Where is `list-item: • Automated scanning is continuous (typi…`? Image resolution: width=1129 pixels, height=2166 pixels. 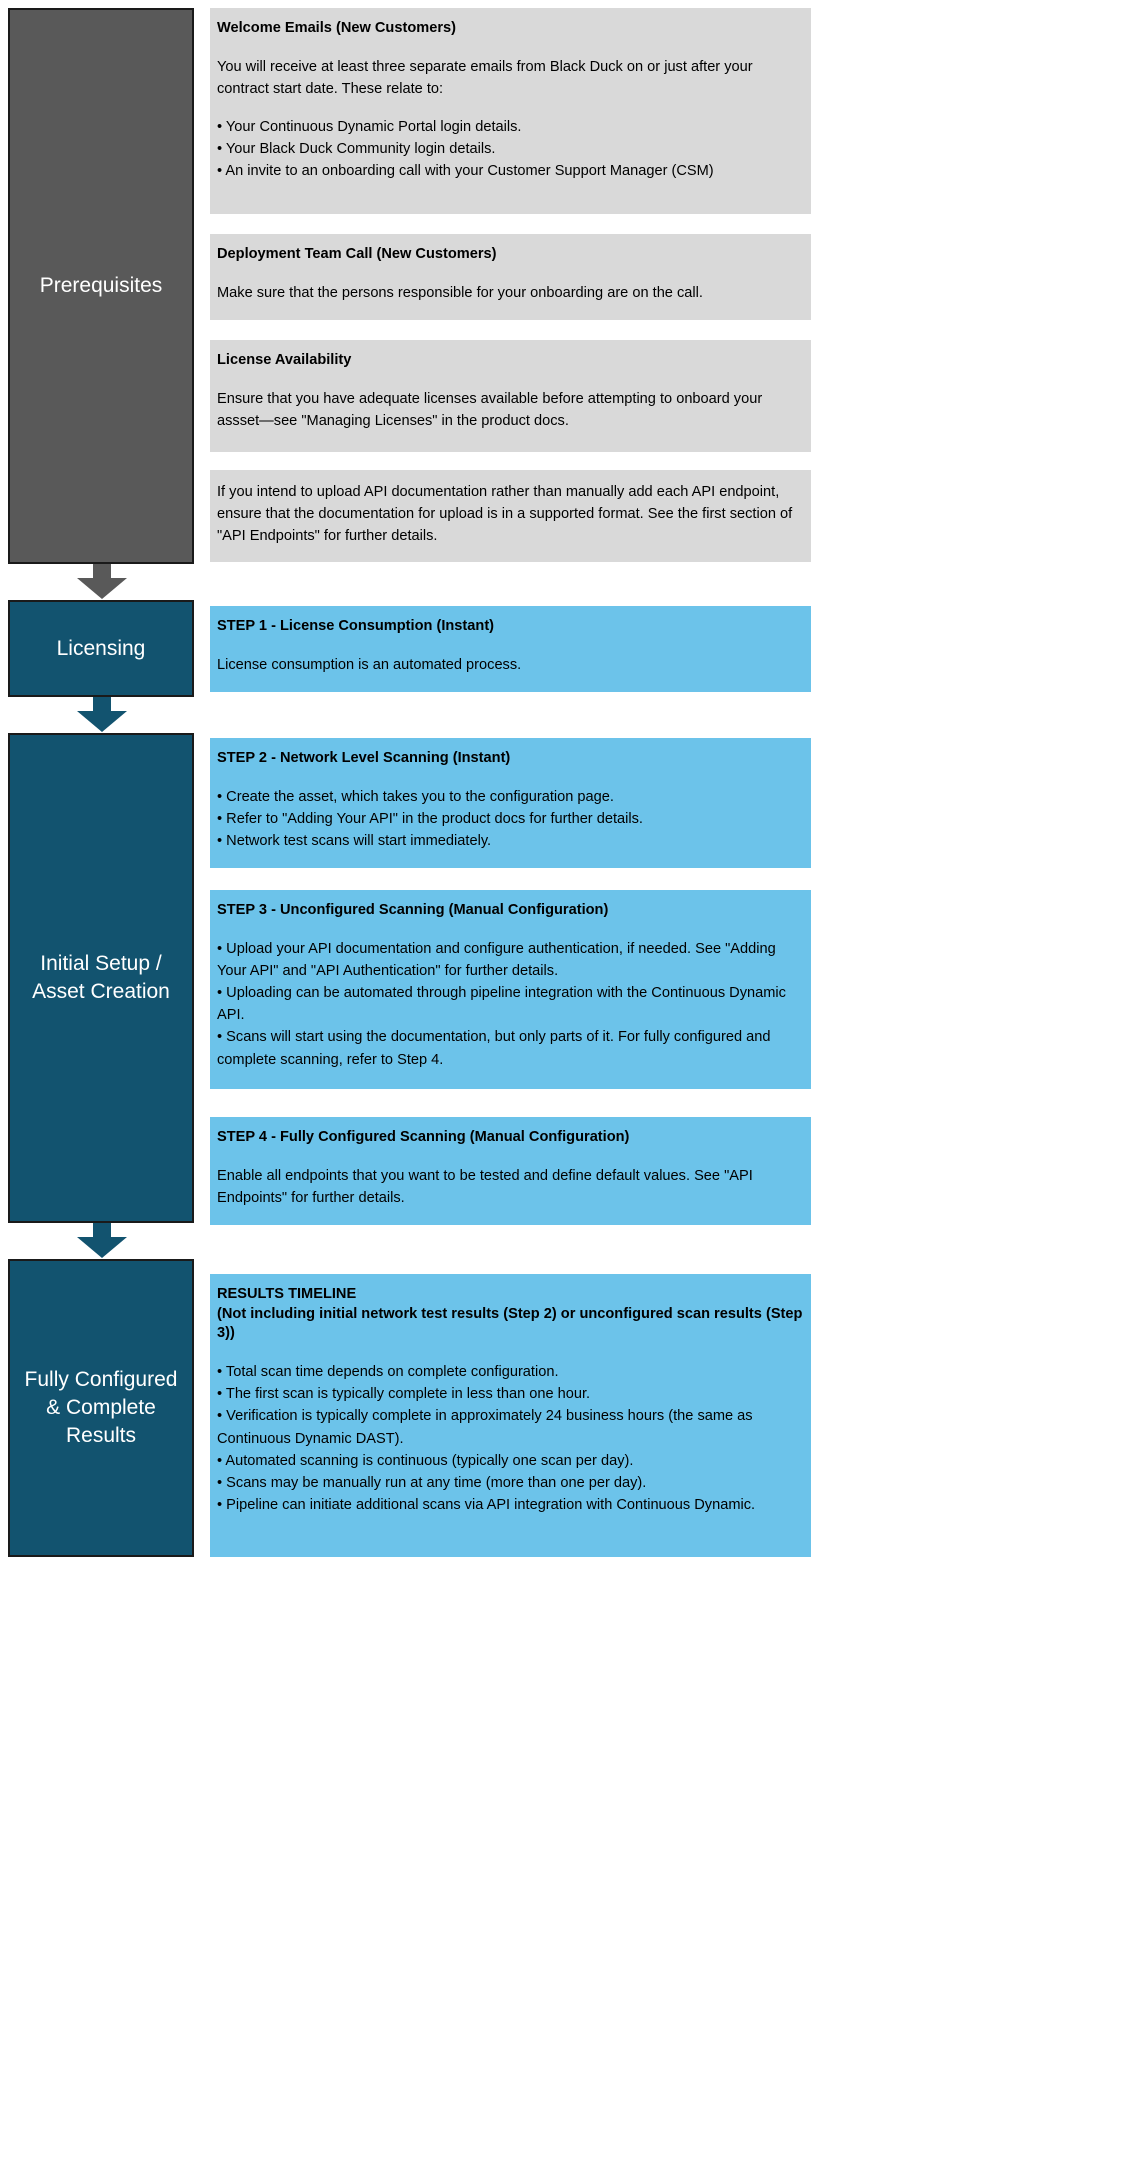 list-item: • Automated scanning is continuous (typi… is located at coordinates (425, 1460).